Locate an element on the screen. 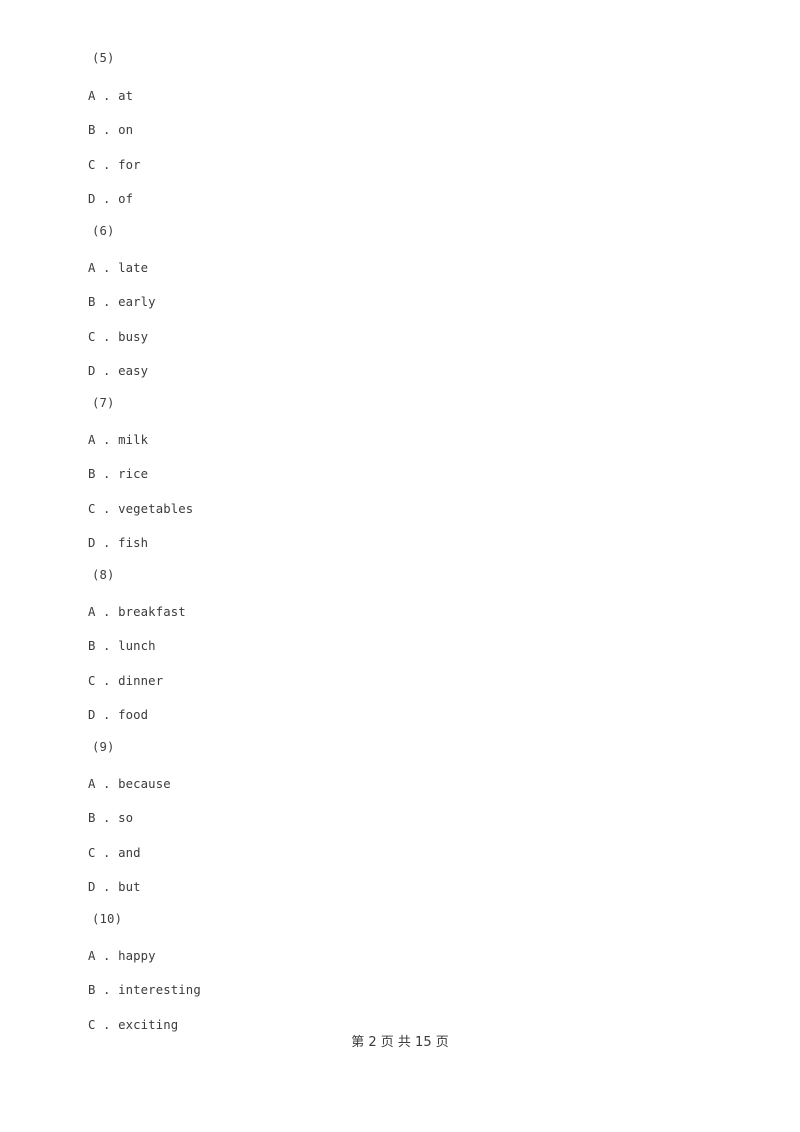 Image resolution: width=800 pixels, height=1132 pixels. answer-option-line: C . busy is located at coordinates (118, 337).